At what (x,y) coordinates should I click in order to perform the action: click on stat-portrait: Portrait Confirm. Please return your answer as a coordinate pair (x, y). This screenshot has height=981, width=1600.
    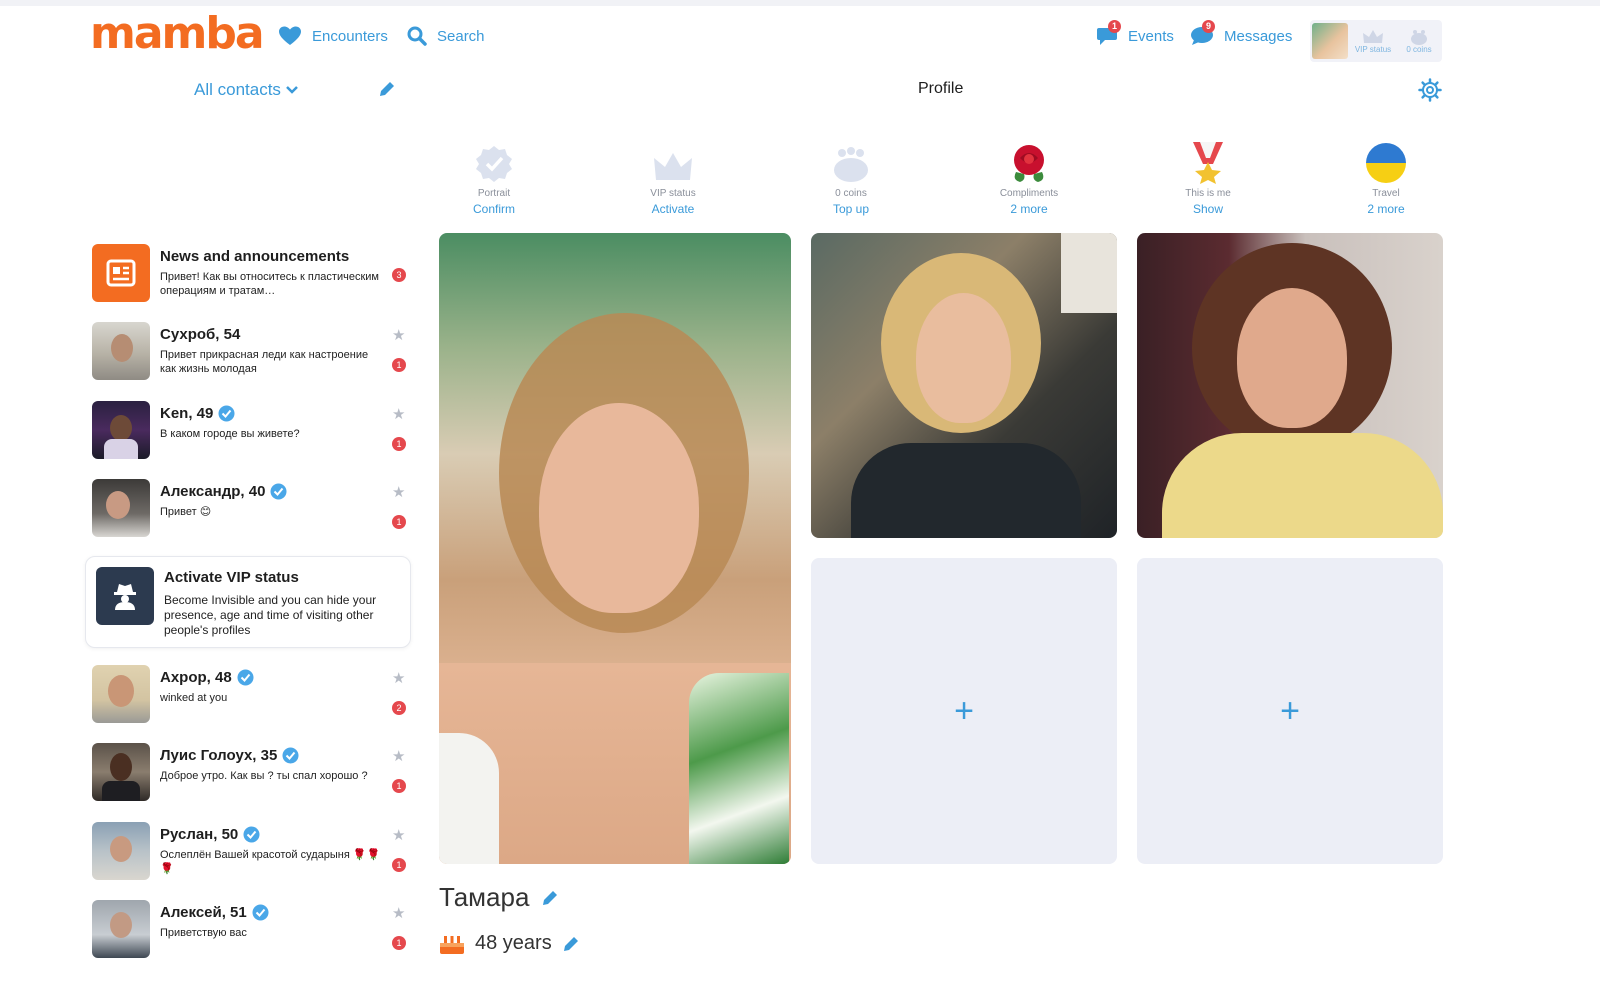
    Looking at the image, I should click on (494, 176).